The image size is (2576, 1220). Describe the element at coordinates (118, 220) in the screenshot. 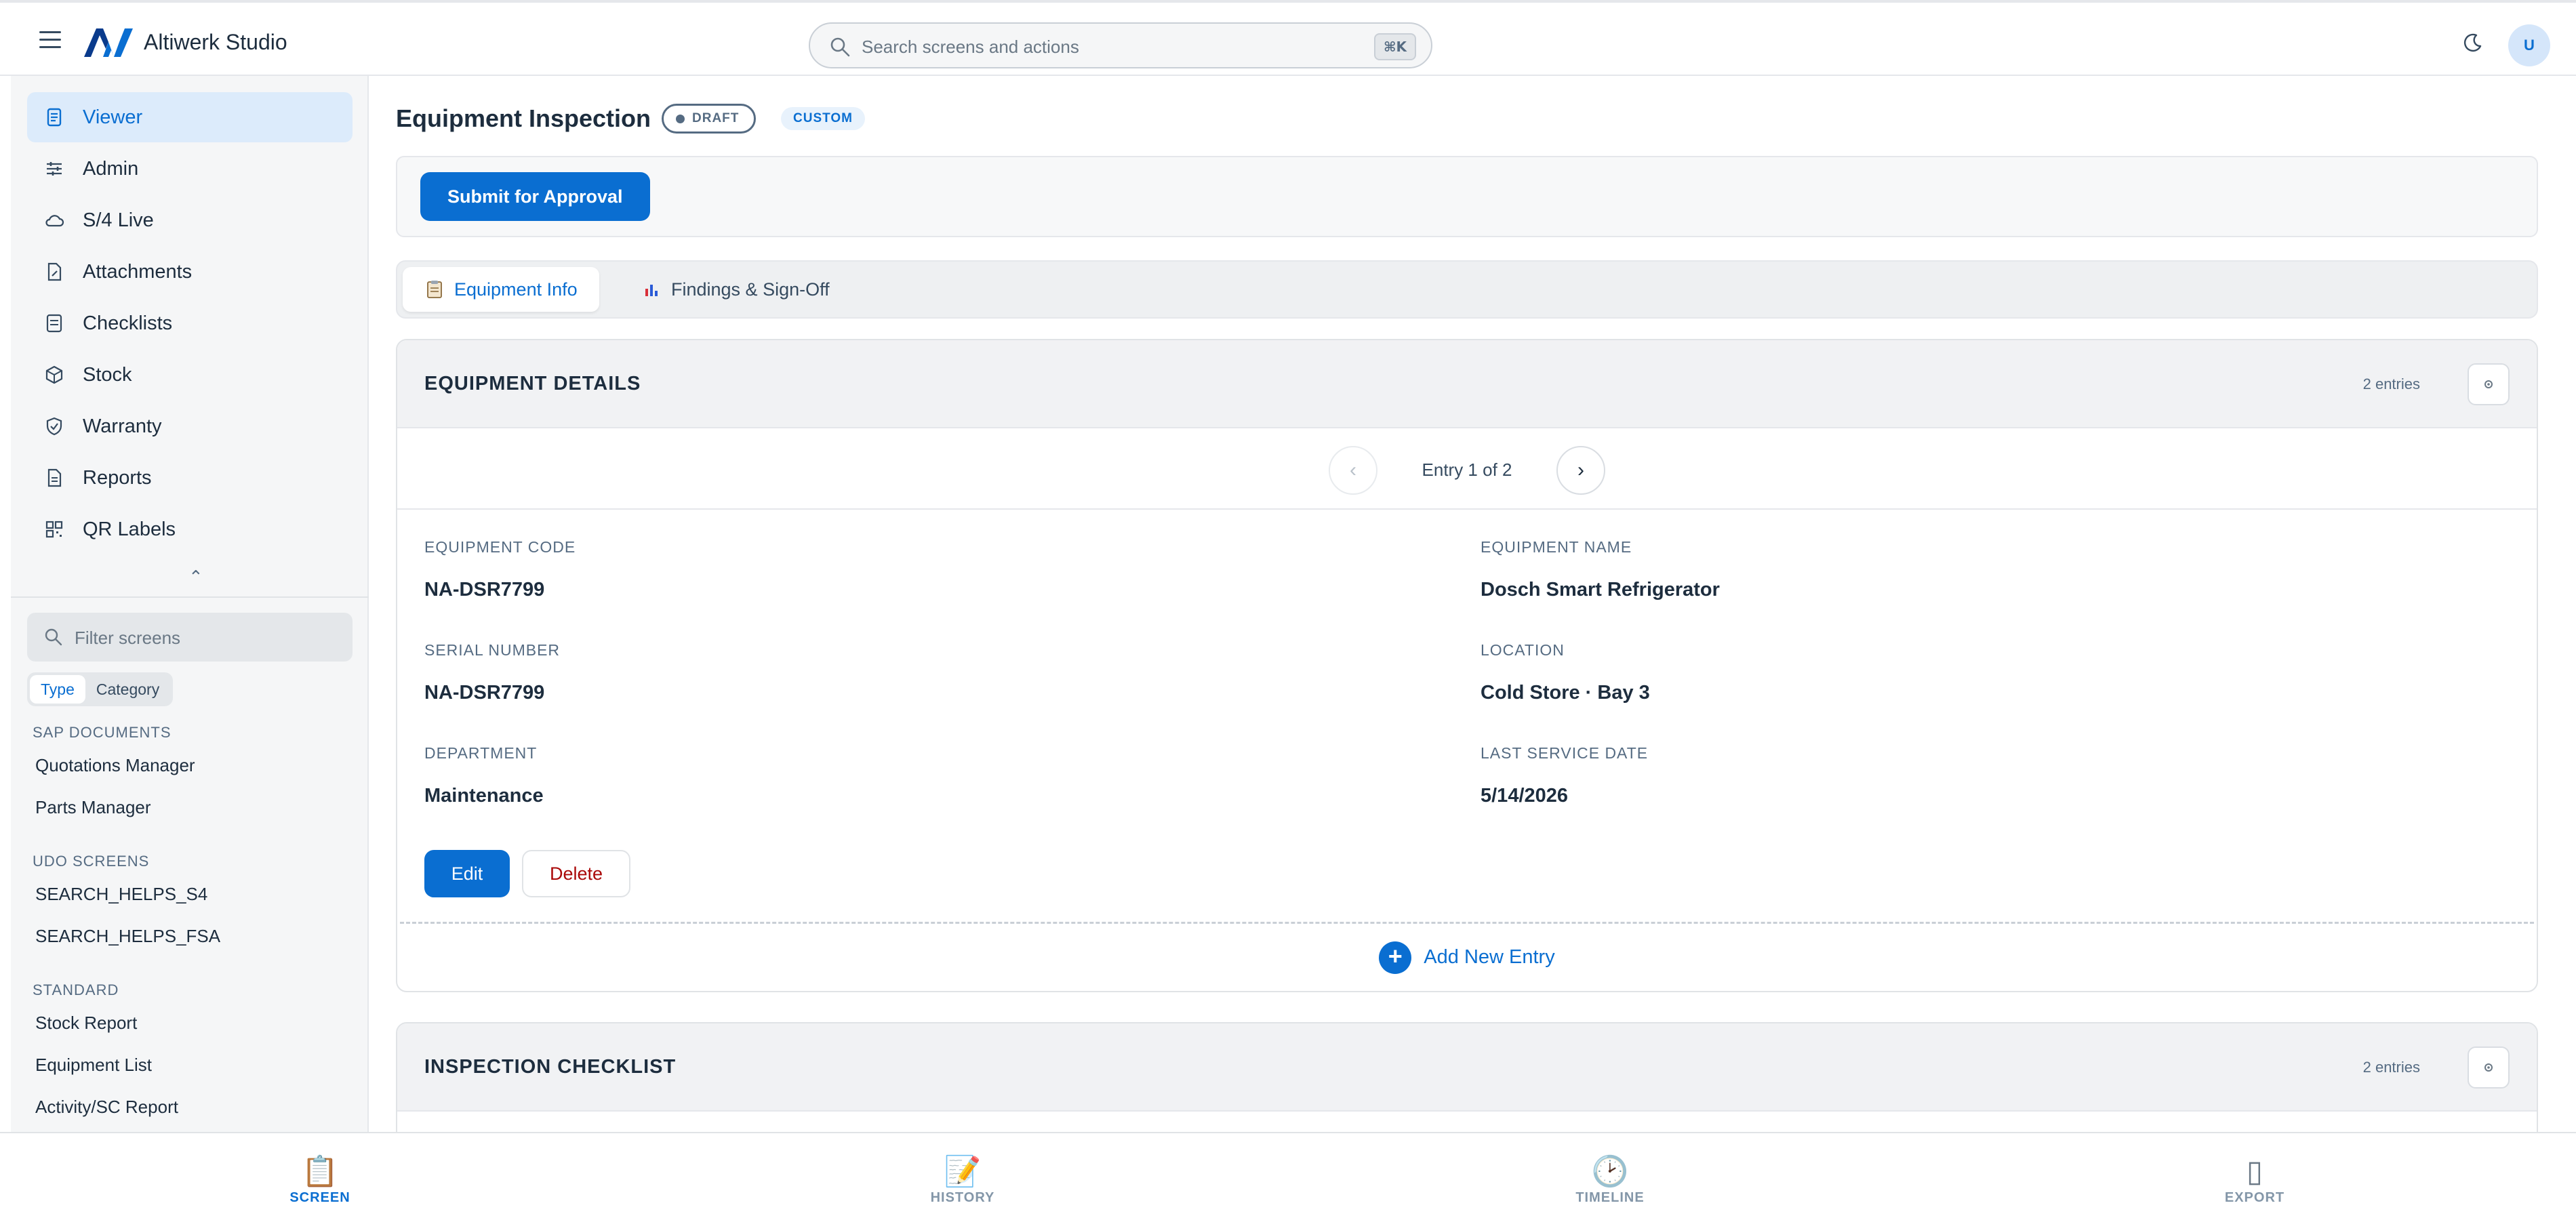

I see `sidebar-item-label: S/4 Live` at that location.